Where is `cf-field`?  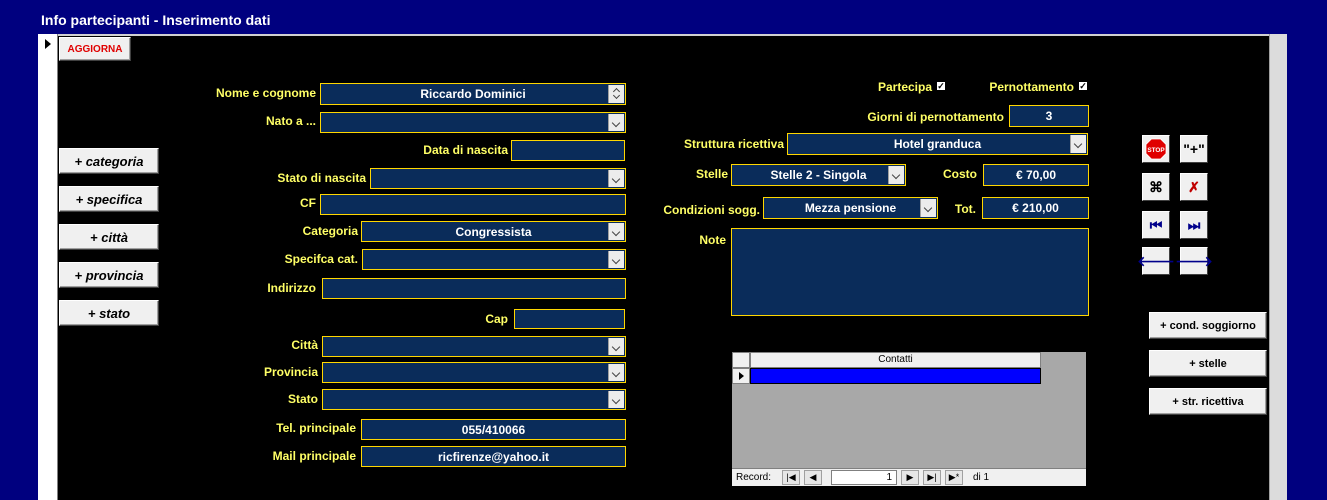
cf-field is located at coordinates (473, 204).